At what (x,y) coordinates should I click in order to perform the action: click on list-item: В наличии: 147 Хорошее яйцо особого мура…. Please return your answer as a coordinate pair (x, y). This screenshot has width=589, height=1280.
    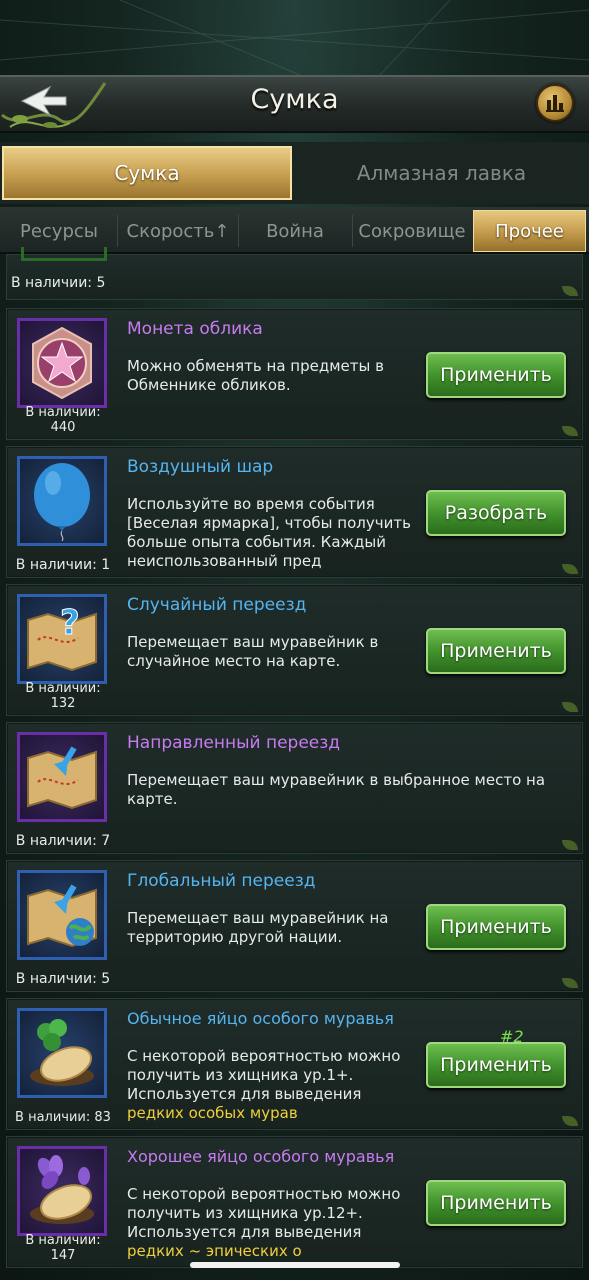
    Looking at the image, I should click on (294, 1202).